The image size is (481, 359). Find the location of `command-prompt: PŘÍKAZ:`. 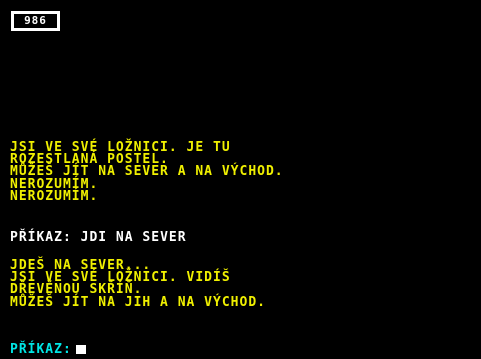

command-prompt: PŘÍKAZ: is located at coordinates (41, 237).